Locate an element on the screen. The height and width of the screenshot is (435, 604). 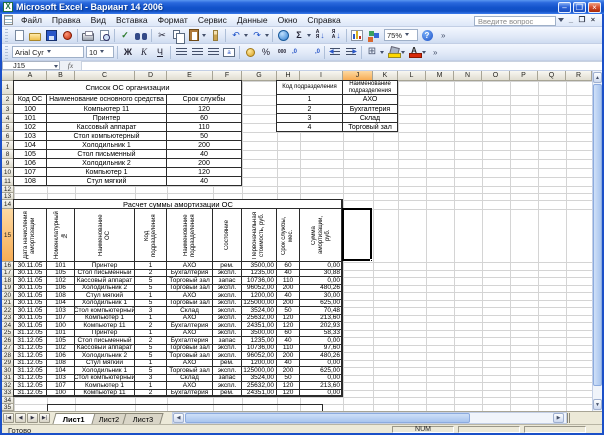
question-box: Введите вопрос is located at coordinates (515, 20).